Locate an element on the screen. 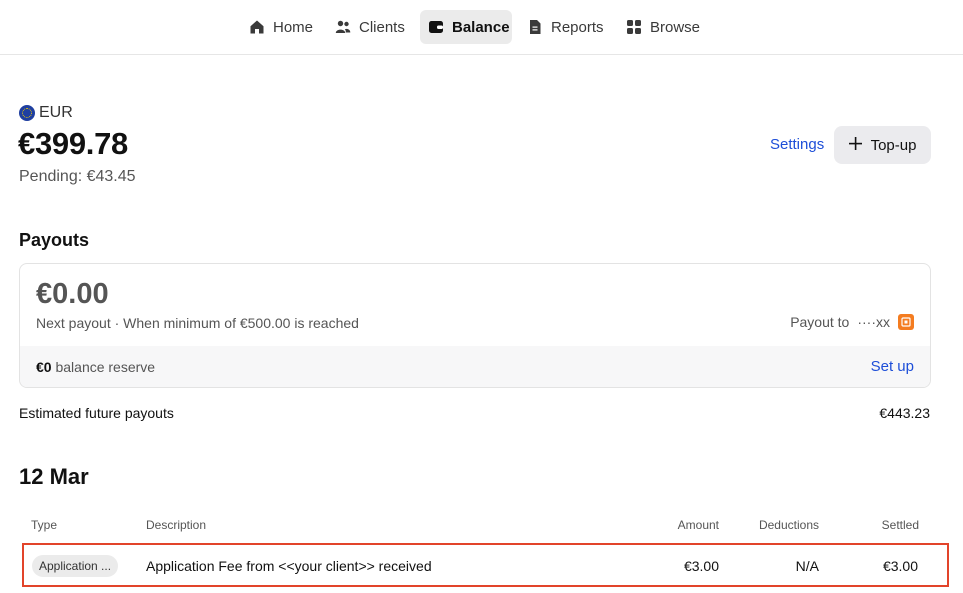  reserve-amount: €0 is located at coordinates (44, 367).